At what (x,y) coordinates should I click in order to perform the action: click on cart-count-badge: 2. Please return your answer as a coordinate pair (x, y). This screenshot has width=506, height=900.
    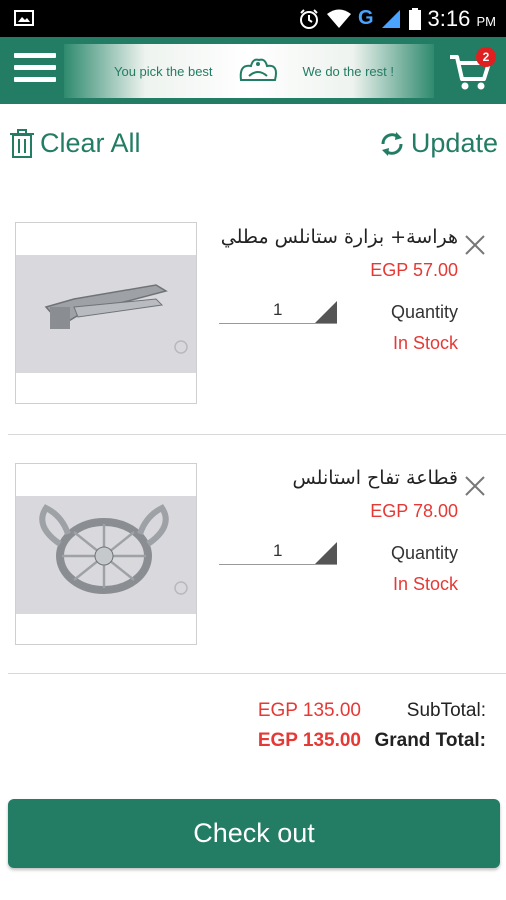
    Looking at the image, I should click on (486, 57).